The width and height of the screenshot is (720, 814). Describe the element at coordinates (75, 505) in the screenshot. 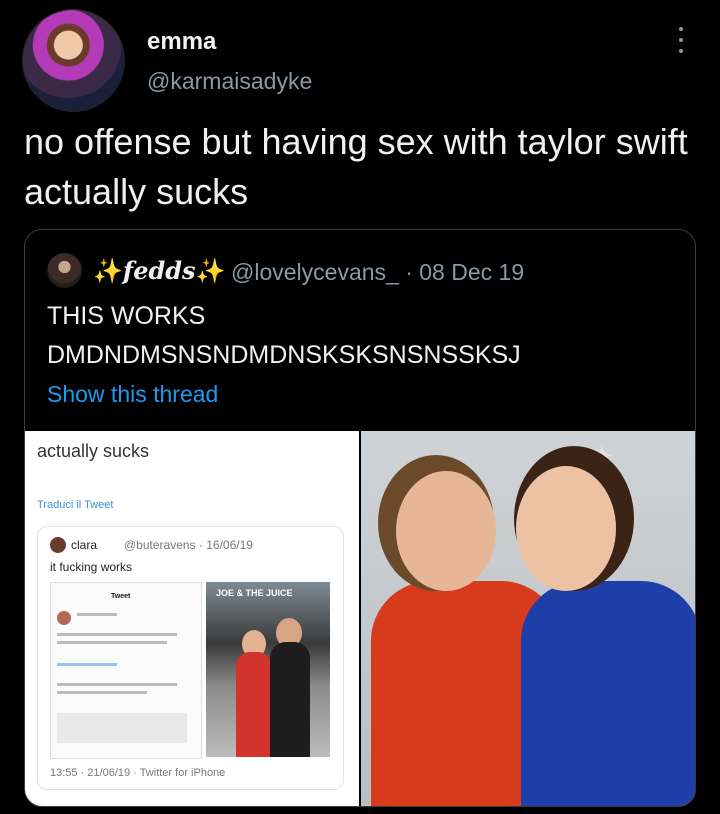

I see `screenshot-translate-link: Traduci il Tweet` at that location.